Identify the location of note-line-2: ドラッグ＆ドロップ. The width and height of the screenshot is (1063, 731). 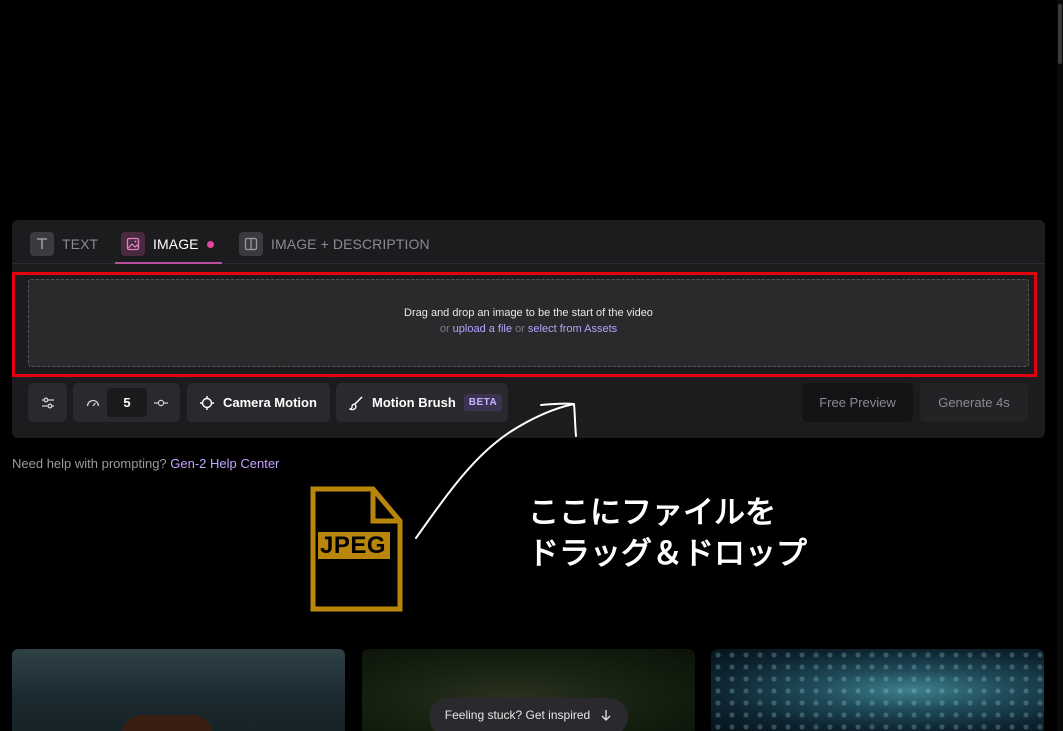
(667, 554).